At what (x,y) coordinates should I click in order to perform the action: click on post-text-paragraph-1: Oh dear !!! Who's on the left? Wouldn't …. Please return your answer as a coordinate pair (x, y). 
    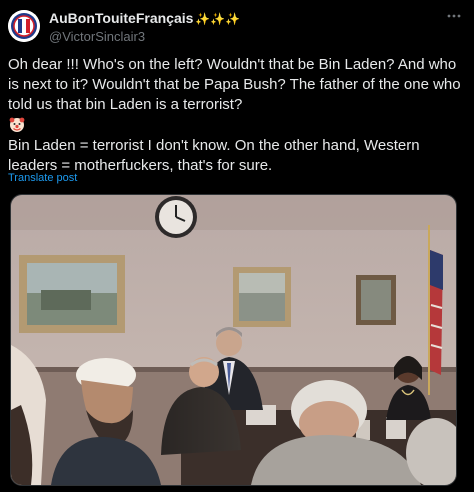
    Looking at the image, I should click on (234, 84).